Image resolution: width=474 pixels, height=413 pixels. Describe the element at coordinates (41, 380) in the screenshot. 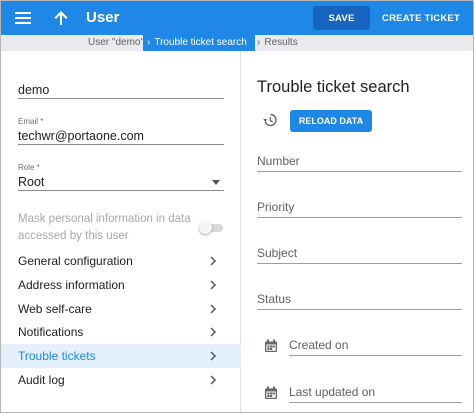

I see `nav-item-label: Audit log` at that location.